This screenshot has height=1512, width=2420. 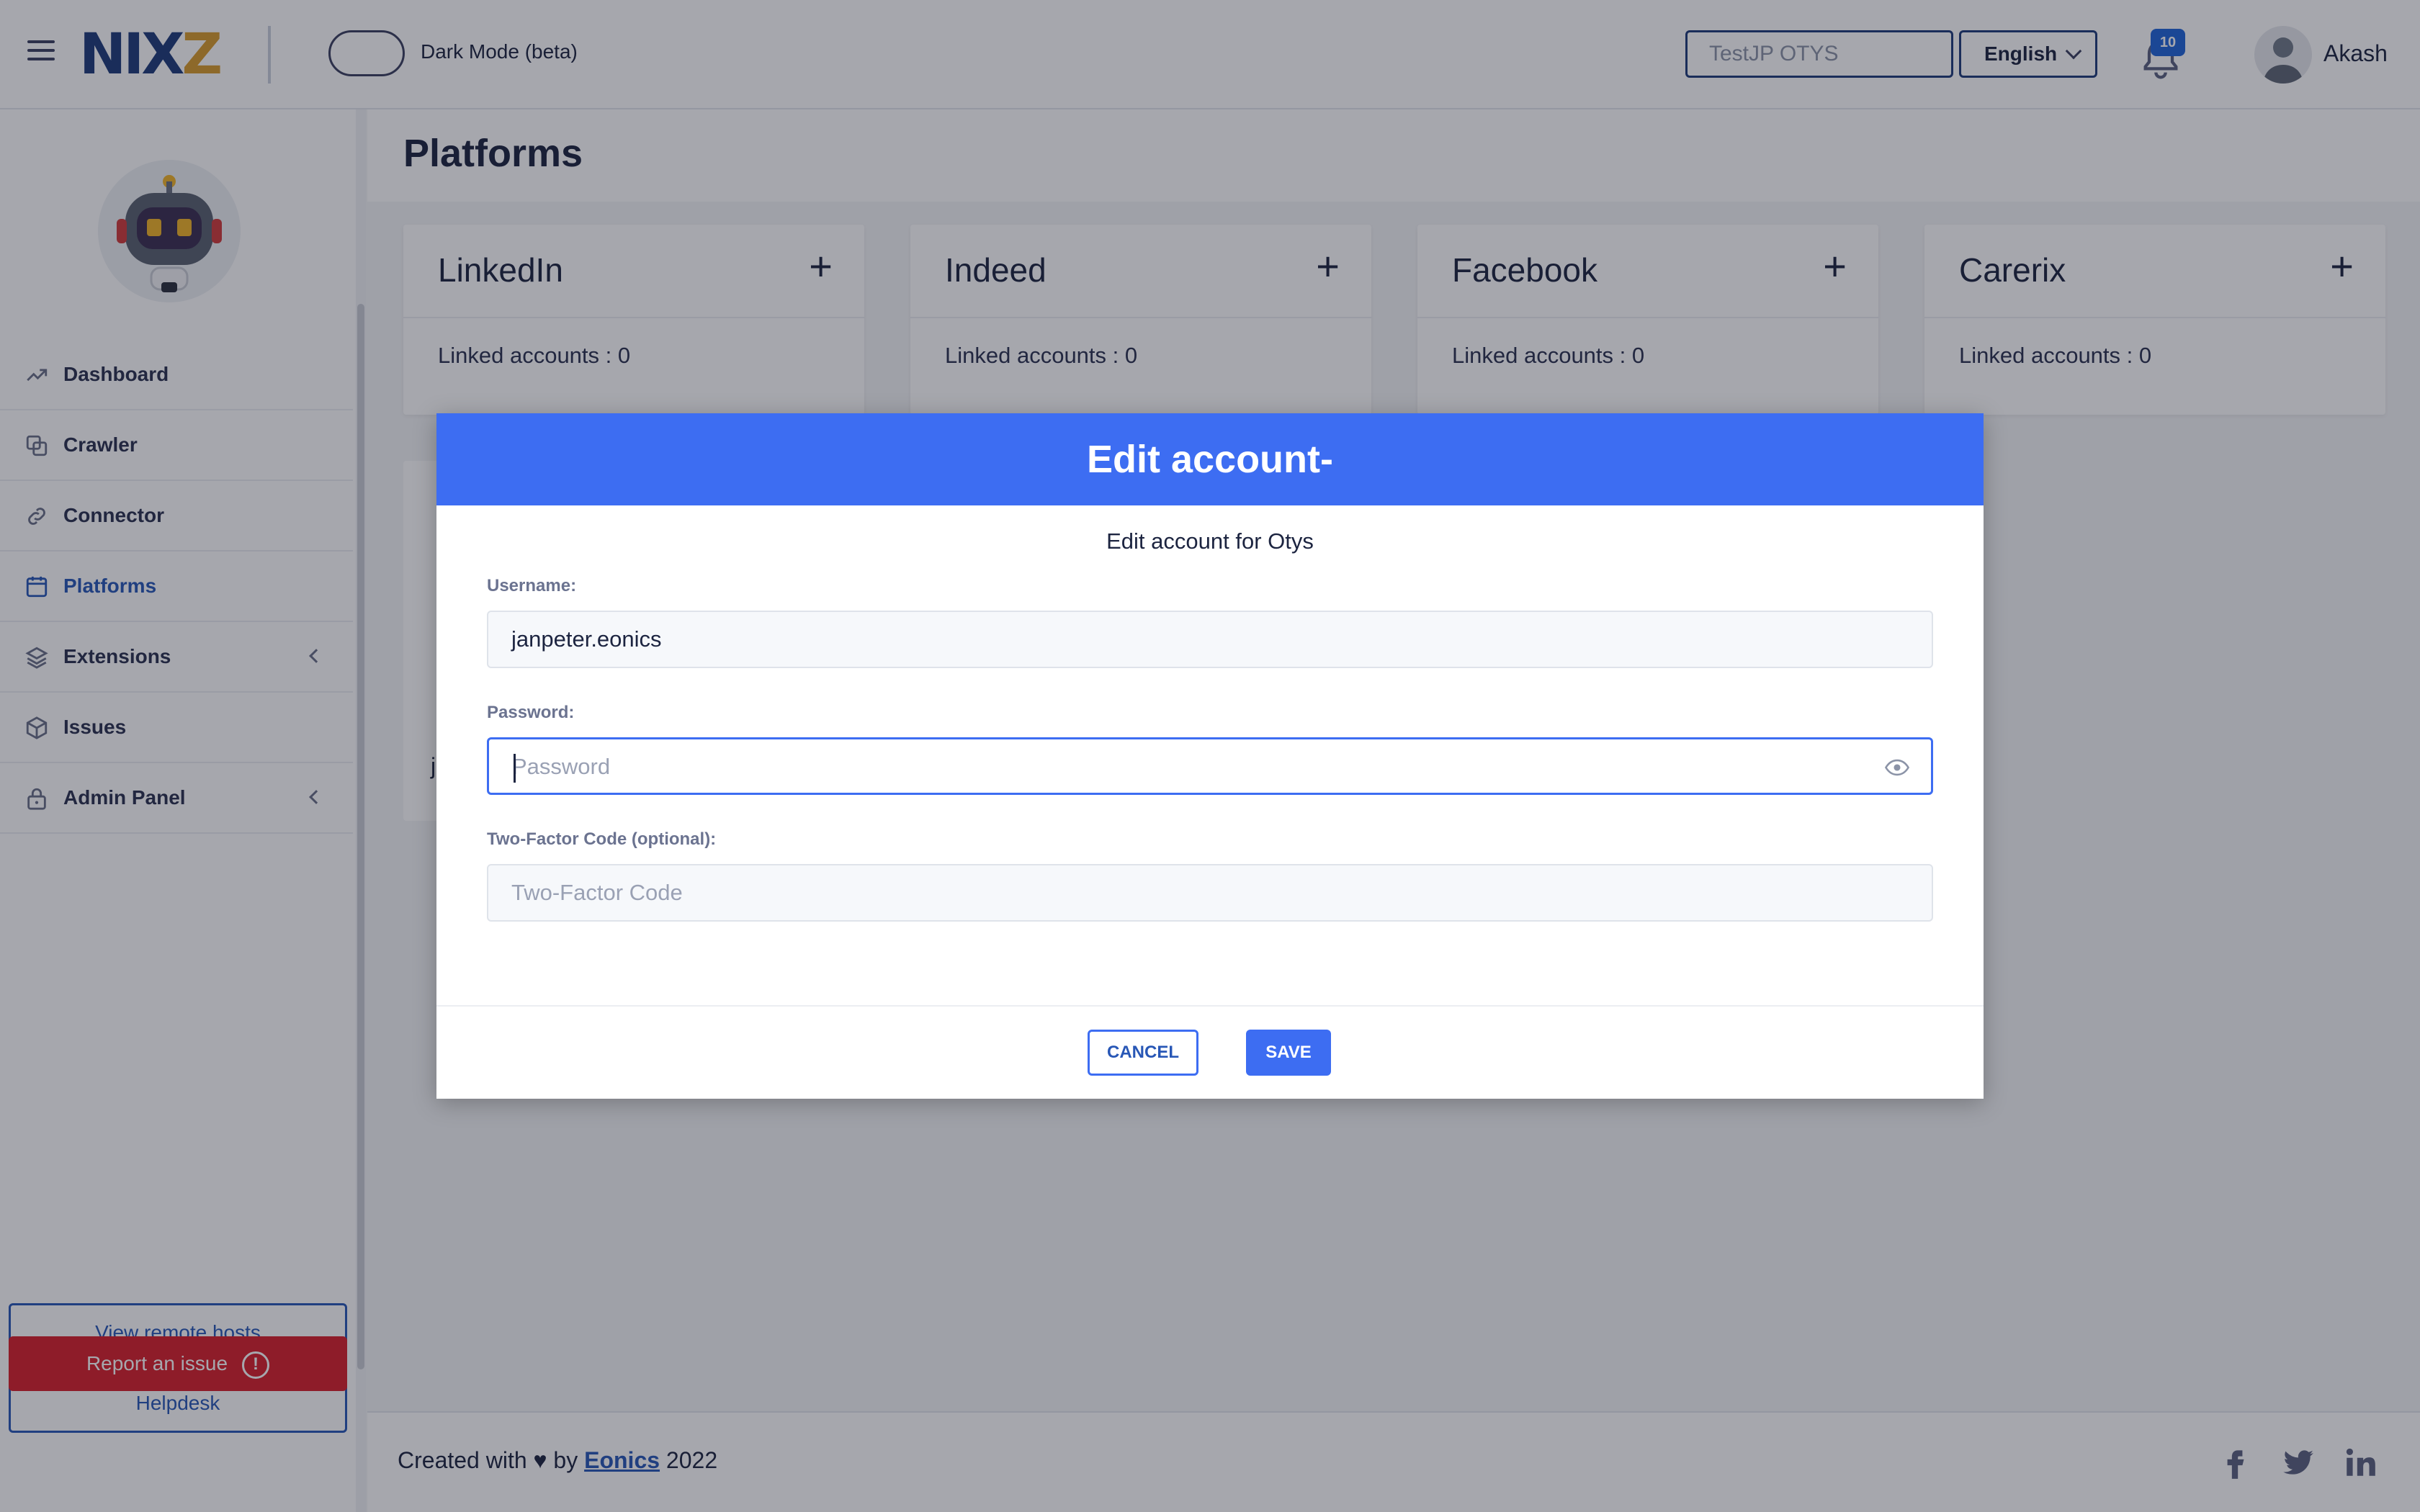 What do you see at coordinates (532, 585) in the screenshot?
I see `username-label: Username:` at bounding box center [532, 585].